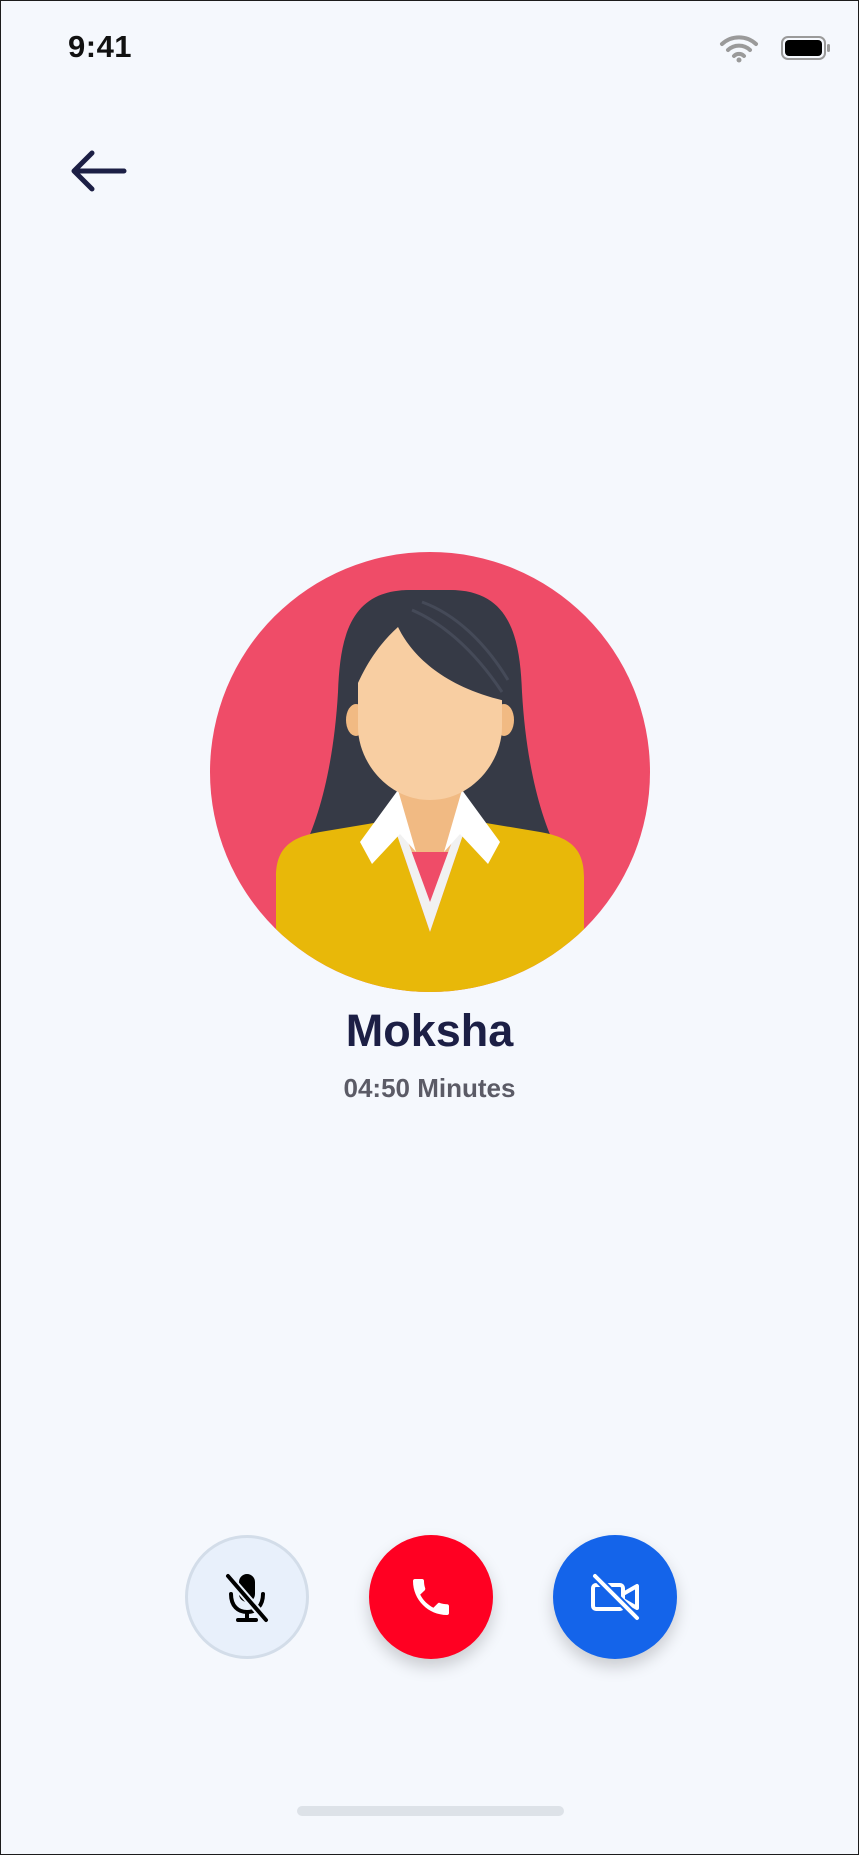 This screenshot has width=859, height=1855. Describe the element at coordinates (429, 1088) in the screenshot. I see `call-duration: 04:50 Minutes` at that location.